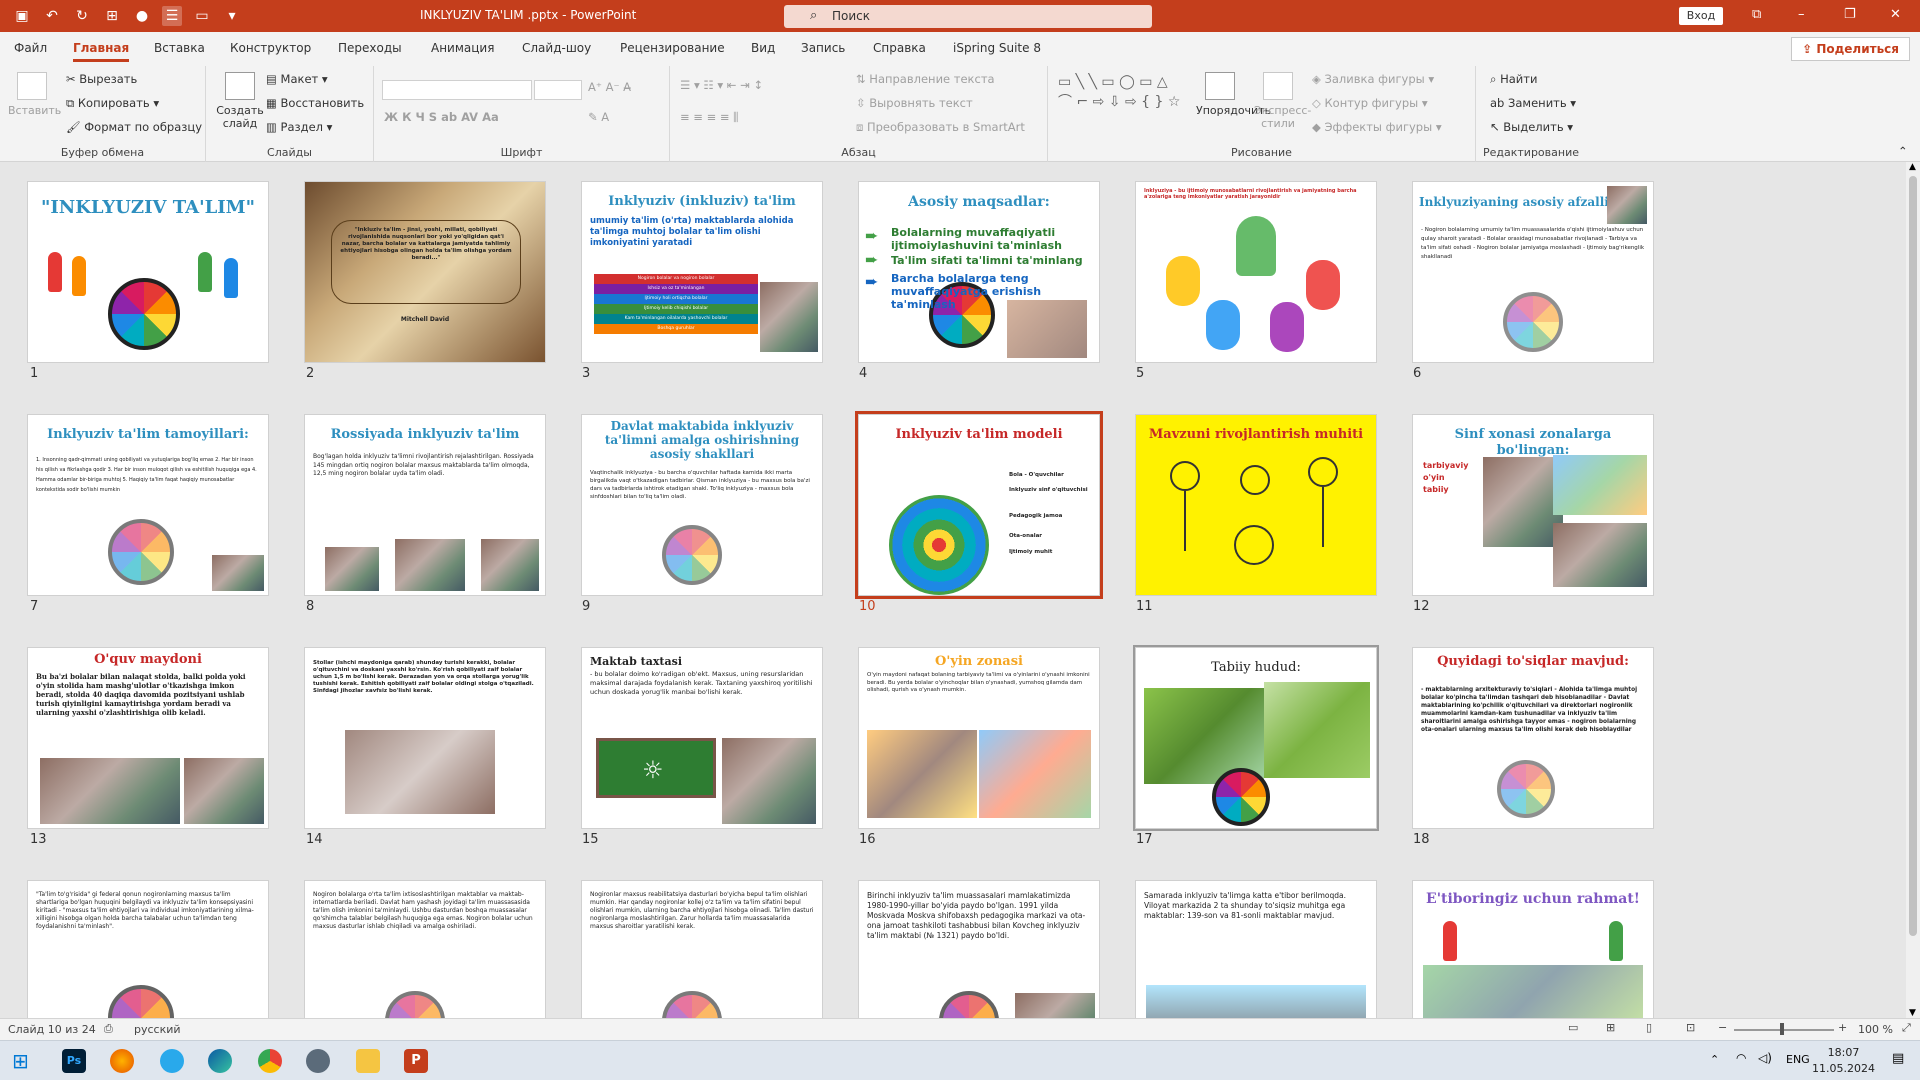  I want to click on notification-icon: ▤, so click(1898, 1058).